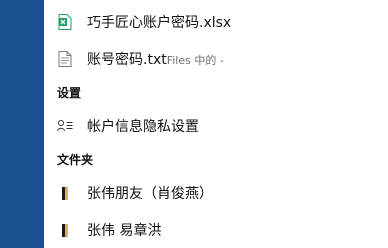 This screenshot has height=248, width=388. Describe the element at coordinates (65, 59) in the screenshot. I see `text-file-icon` at that location.